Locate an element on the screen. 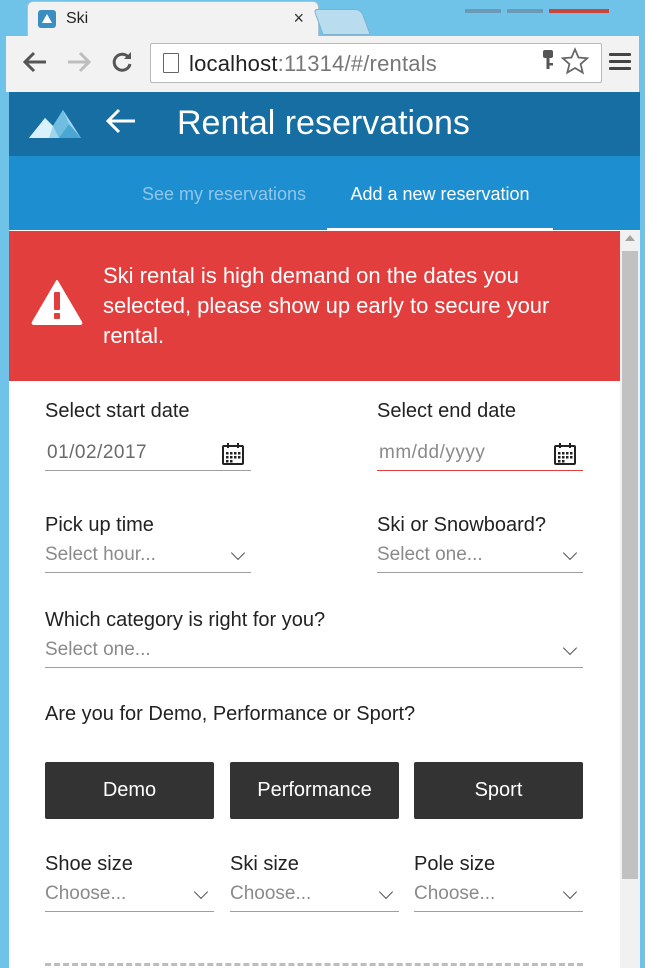 This screenshot has width=645, height=968. tab-title: Ski is located at coordinates (77, 18).